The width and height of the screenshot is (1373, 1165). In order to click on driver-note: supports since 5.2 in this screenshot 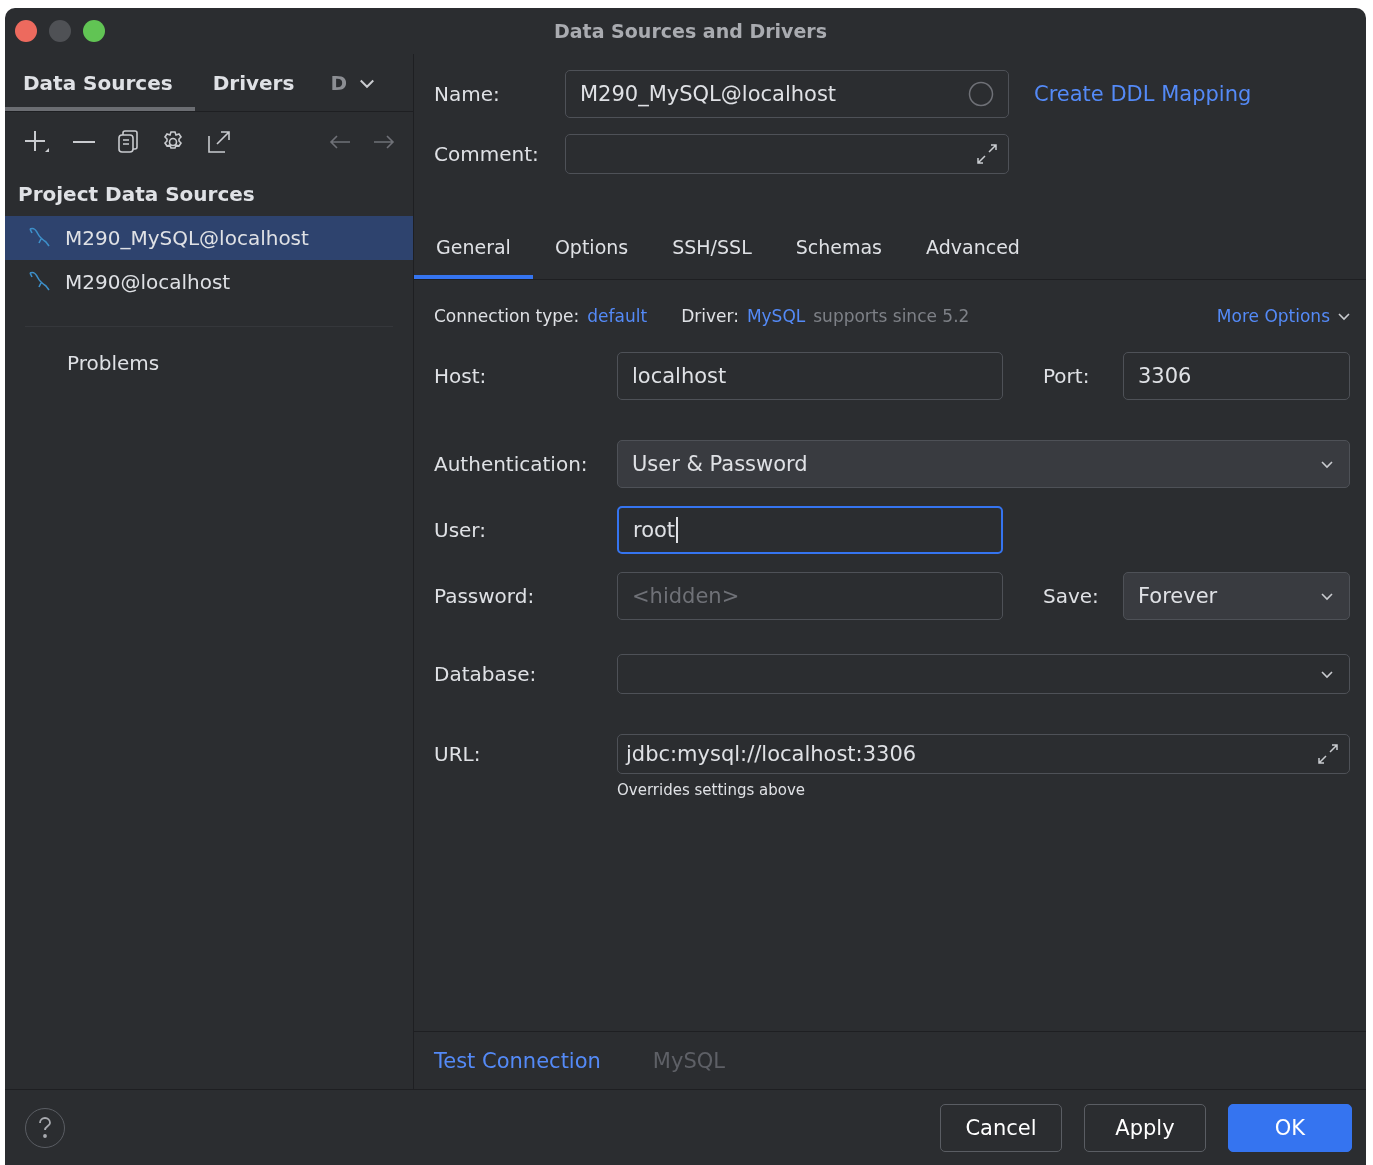, I will do `click(891, 316)`.